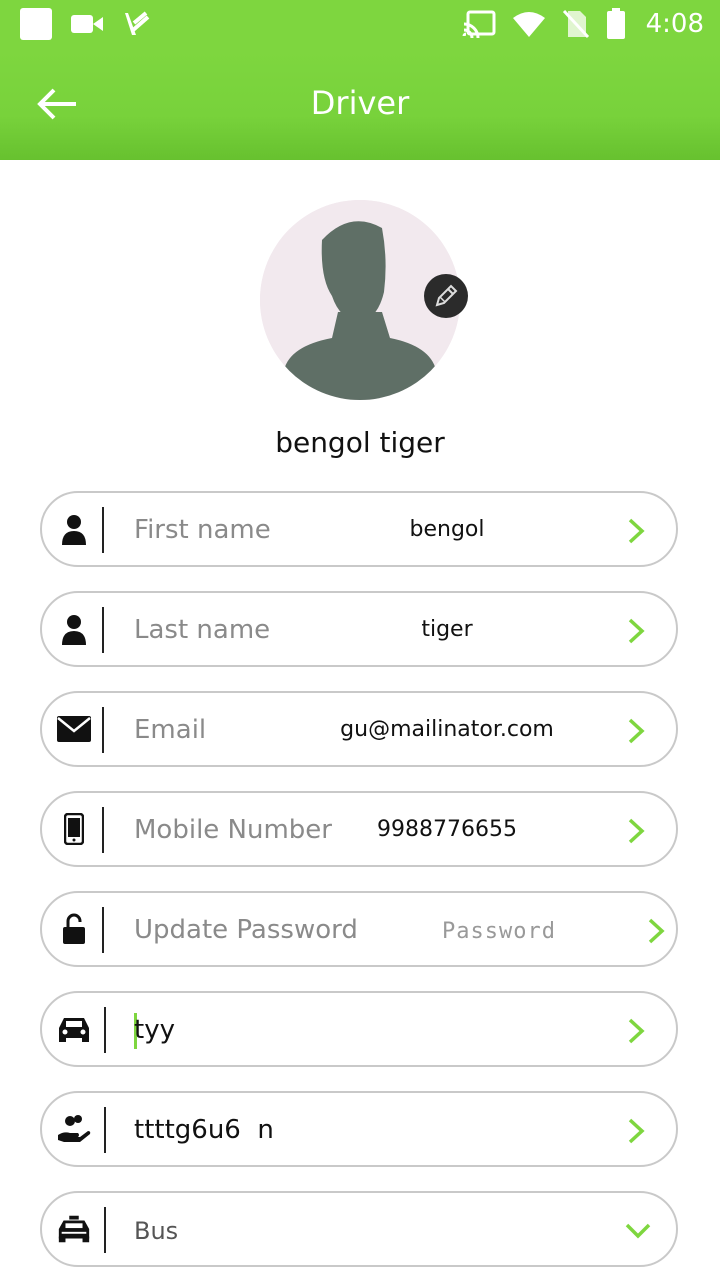  What do you see at coordinates (615, 23) in the screenshot?
I see `battery-icon` at bounding box center [615, 23].